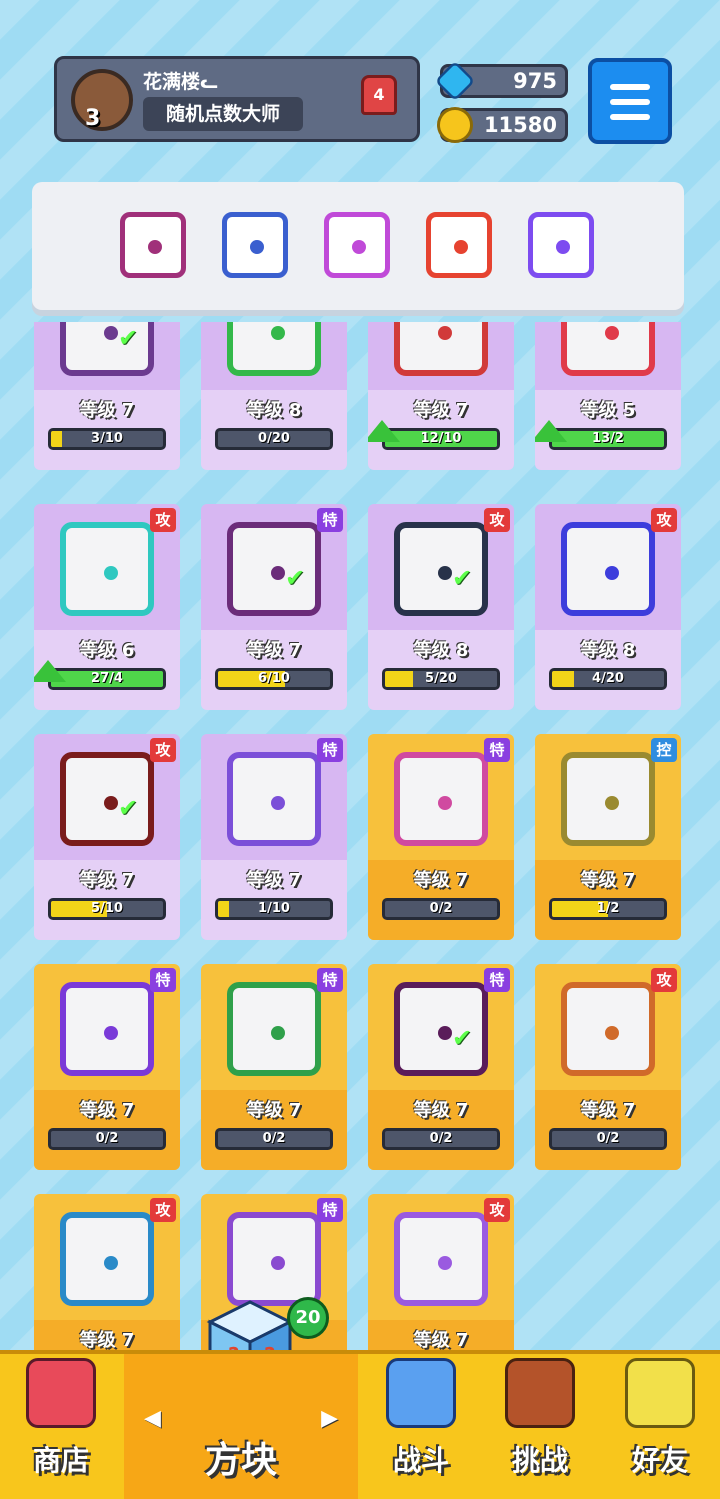  Describe the element at coordinates (241, 1426) in the screenshot. I see `nav-dice: ◀ ▶ 方块` at that location.